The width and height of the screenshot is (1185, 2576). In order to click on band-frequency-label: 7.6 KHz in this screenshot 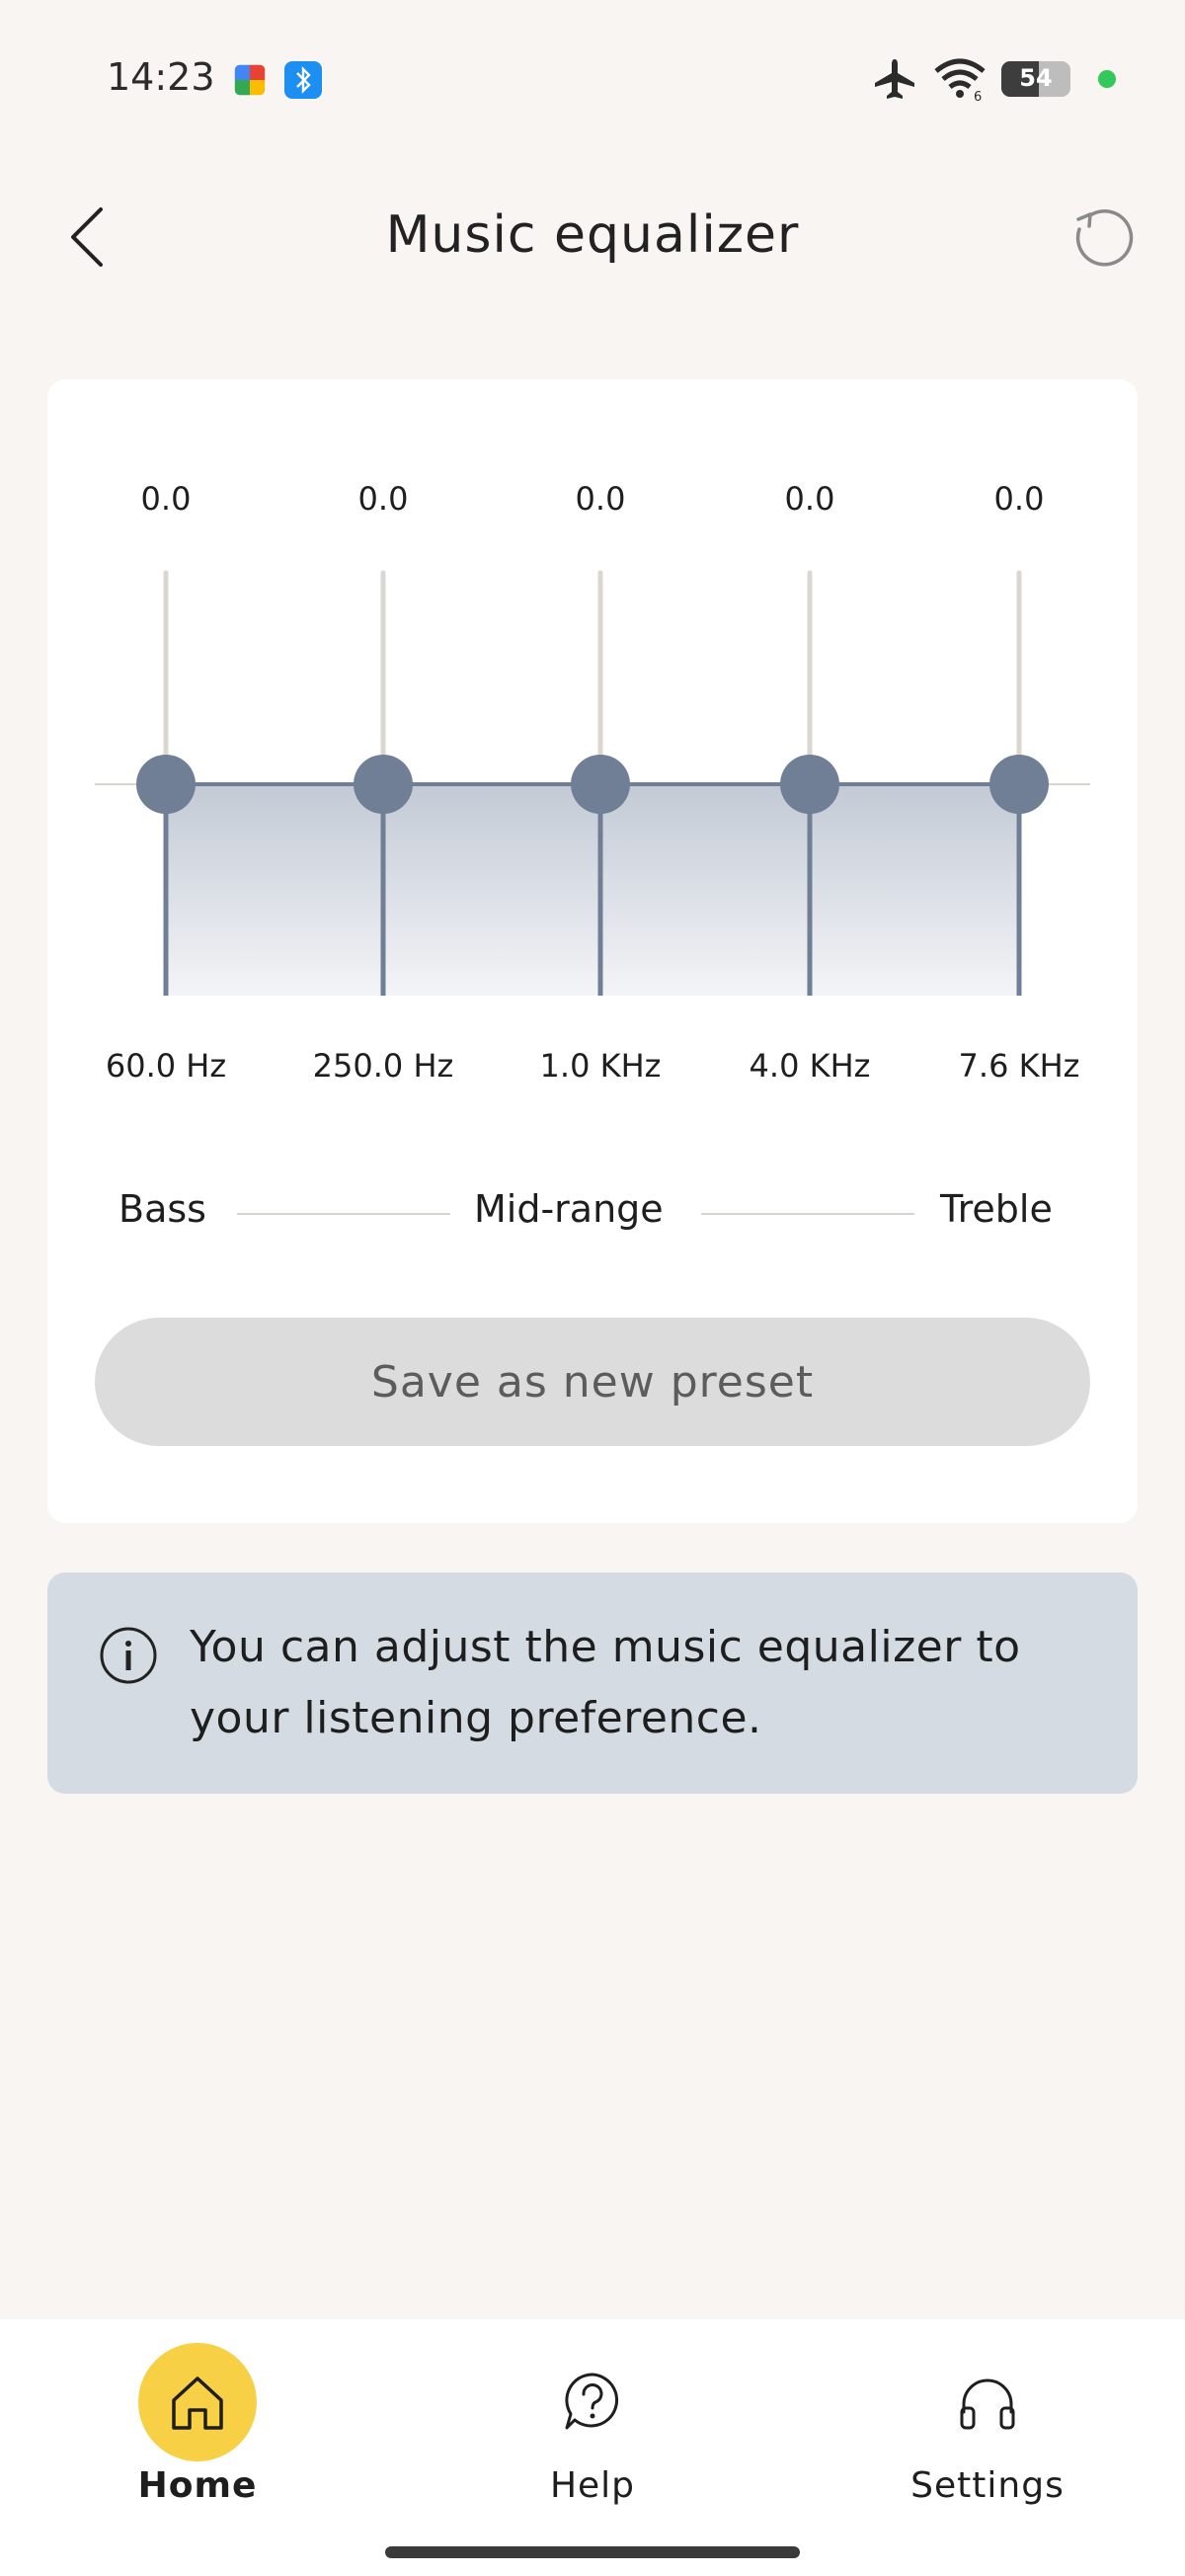, I will do `click(1019, 1066)`.